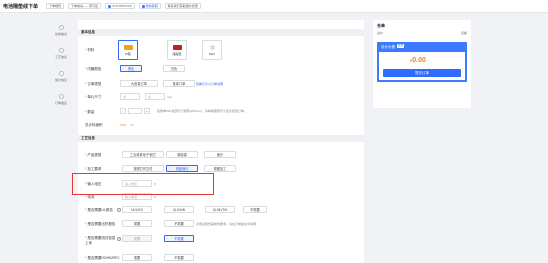 This screenshot has width=548, height=263. I want to click on ul-report-label: *是否需要UL报告, so click(99, 210).